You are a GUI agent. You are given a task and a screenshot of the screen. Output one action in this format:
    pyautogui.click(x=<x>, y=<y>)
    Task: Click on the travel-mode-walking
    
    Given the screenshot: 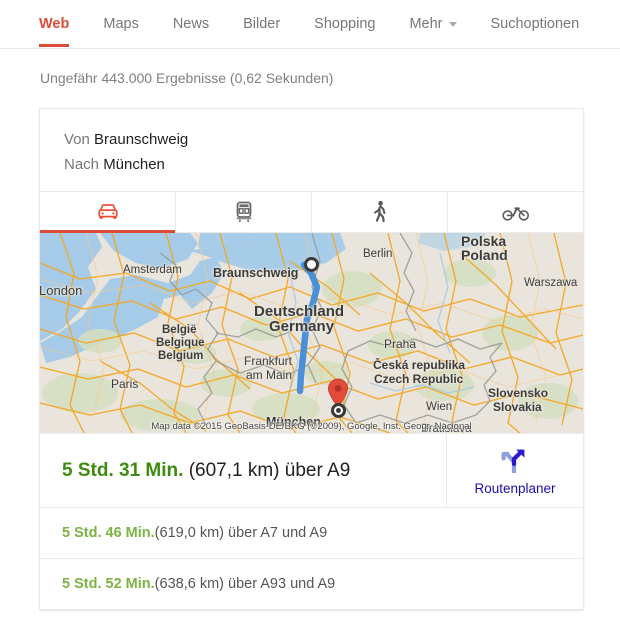 What is the action you would take?
    pyautogui.click(x=380, y=212)
    